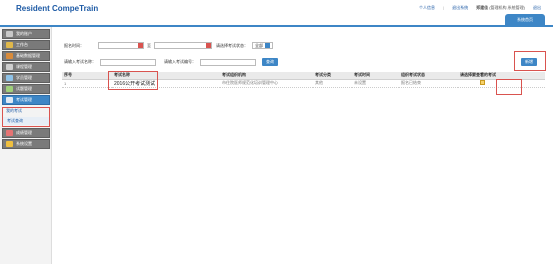  What do you see at coordinates (9, 144) in the screenshot?
I see `settings-icon` at bounding box center [9, 144].